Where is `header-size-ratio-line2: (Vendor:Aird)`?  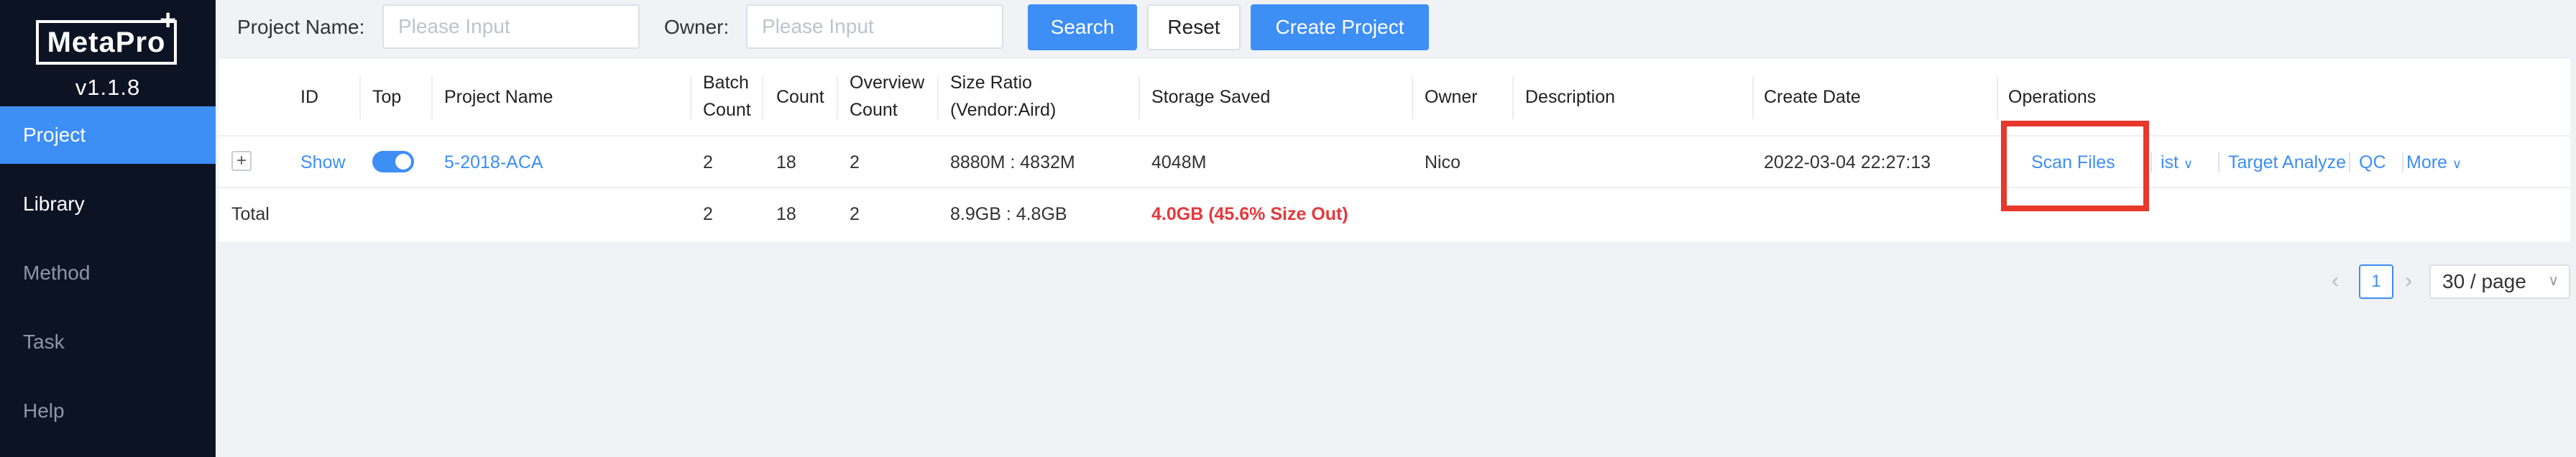 header-size-ratio-line2: (Vendor:Aird) is located at coordinates (1003, 110).